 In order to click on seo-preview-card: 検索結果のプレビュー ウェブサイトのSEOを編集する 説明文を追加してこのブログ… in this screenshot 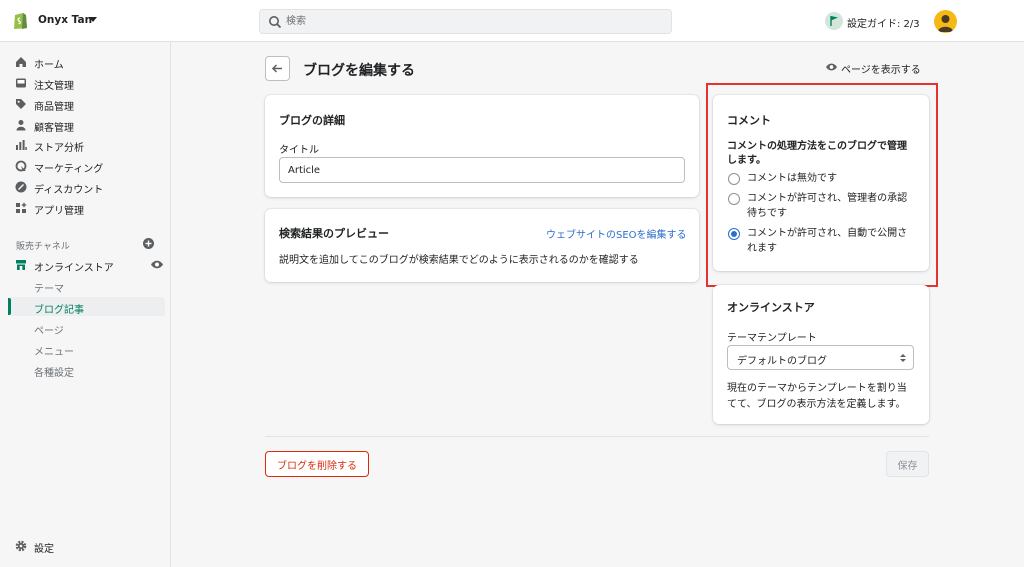, I will do `click(482, 245)`.